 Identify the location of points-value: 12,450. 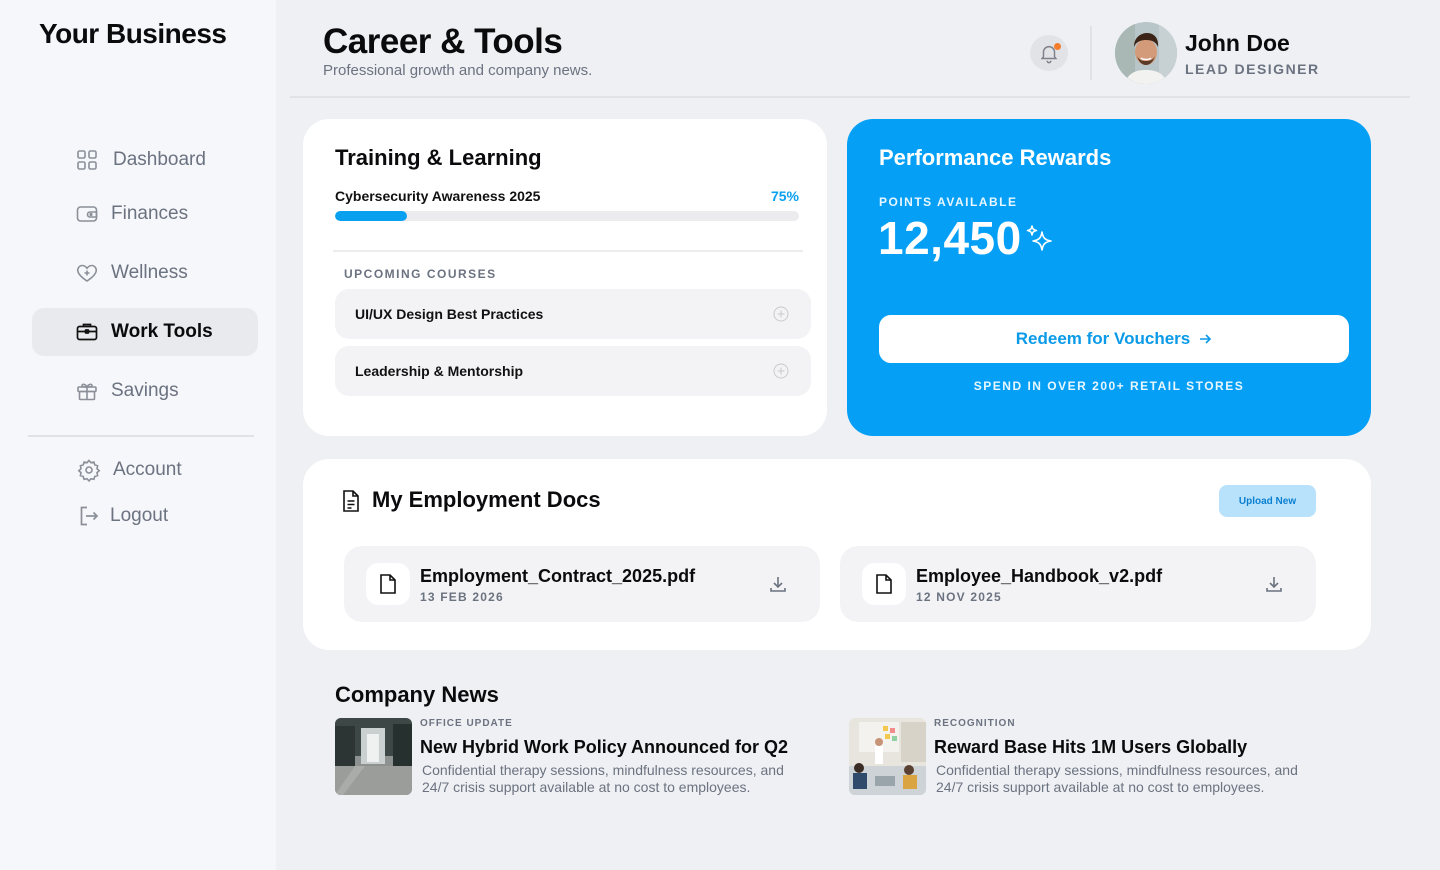
(950, 238).